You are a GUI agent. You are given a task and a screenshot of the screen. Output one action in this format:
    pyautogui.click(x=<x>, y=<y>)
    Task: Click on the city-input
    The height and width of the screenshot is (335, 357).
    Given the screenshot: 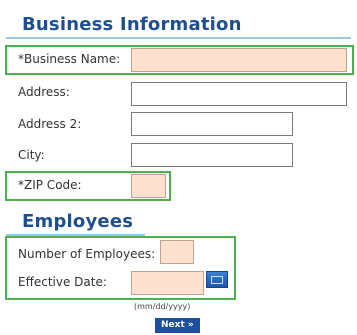 What is the action you would take?
    pyautogui.click(x=212, y=155)
    